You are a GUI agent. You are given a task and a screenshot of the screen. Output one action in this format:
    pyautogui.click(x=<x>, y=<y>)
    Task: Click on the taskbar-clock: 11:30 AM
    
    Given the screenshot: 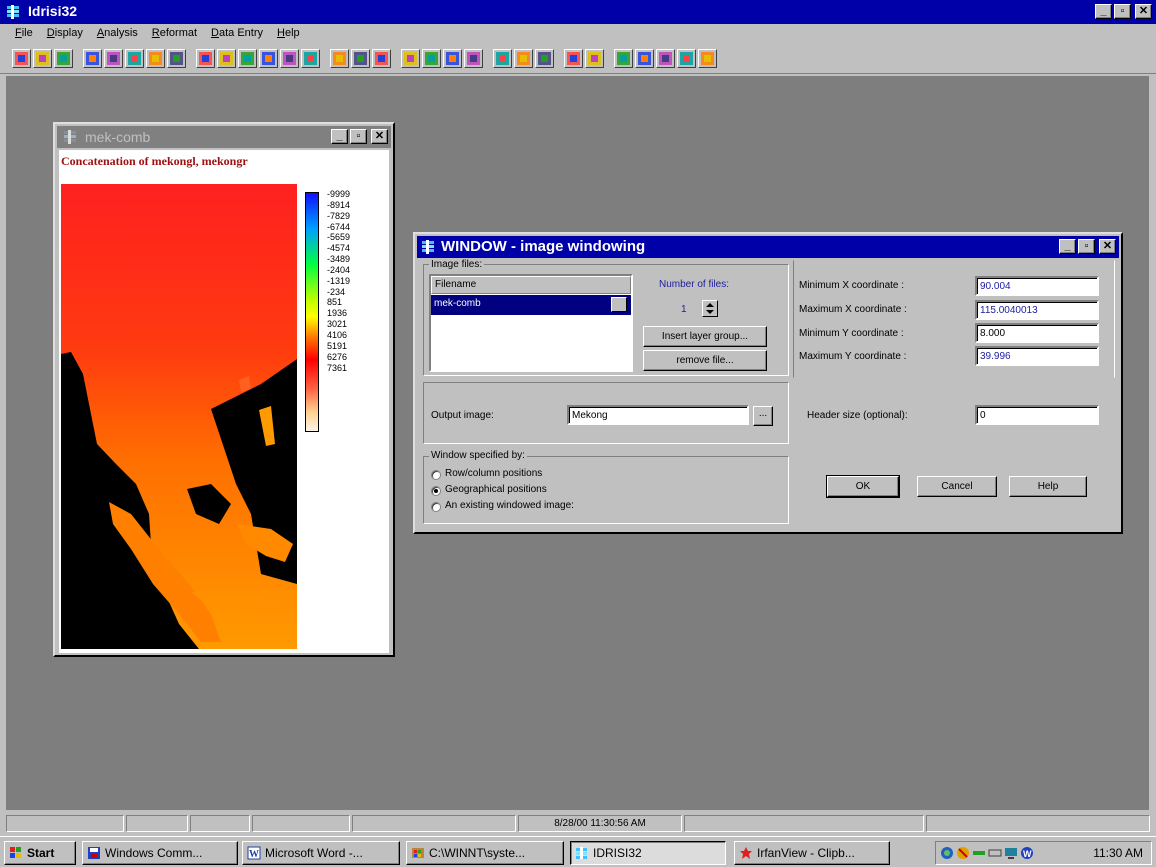 What is the action you would take?
    pyautogui.click(x=1118, y=853)
    